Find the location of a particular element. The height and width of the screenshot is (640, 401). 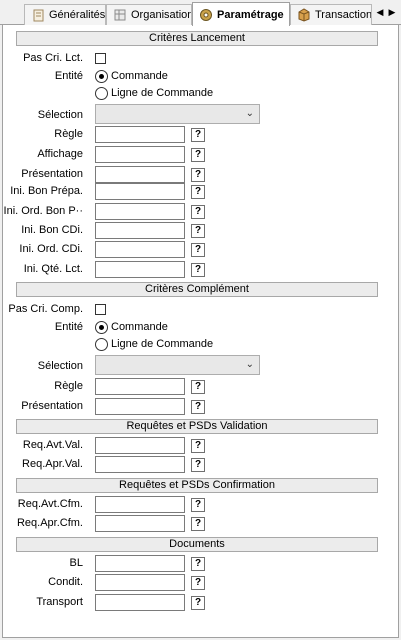

tab-organisation: Organisation is located at coordinates (149, 14).